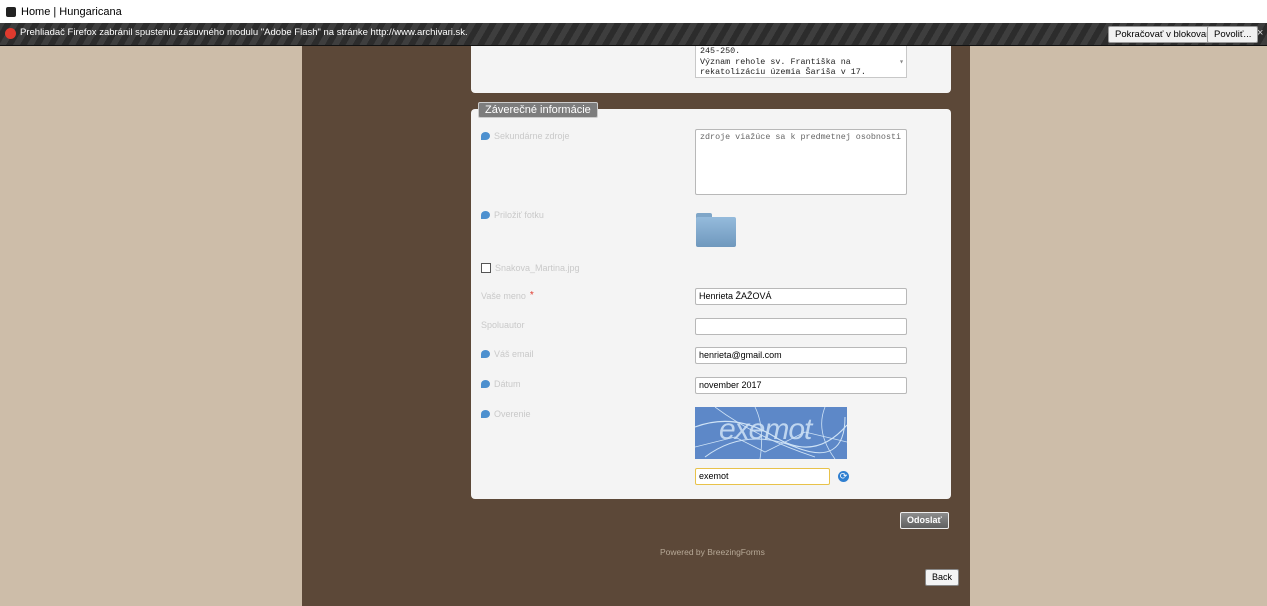 The image size is (1267, 606). What do you see at coordinates (11, 11) in the screenshot?
I see `page-icon` at bounding box center [11, 11].